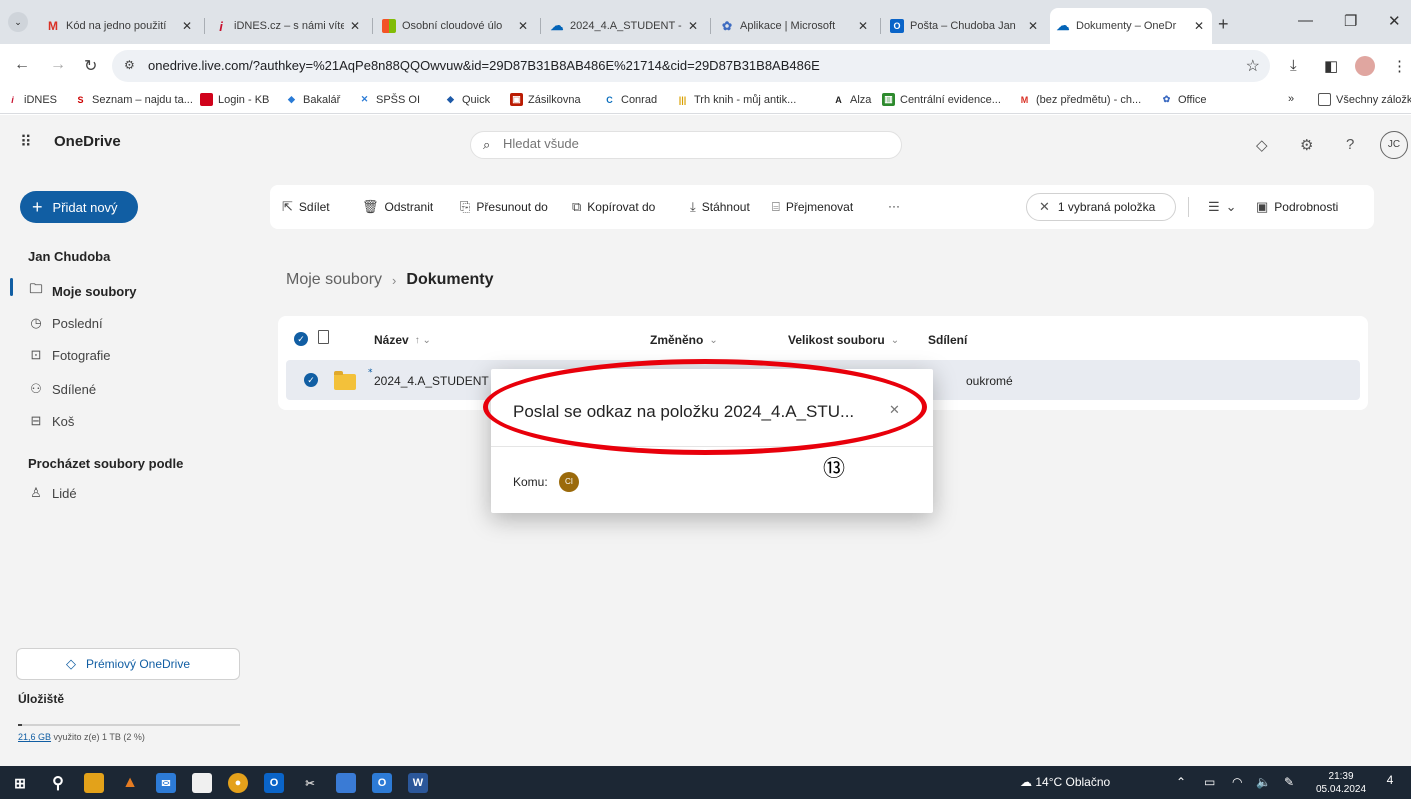 The height and width of the screenshot is (799, 1411). Describe the element at coordinates (894, 410) in the screenshot. I see `close-icon: ✕` at that location.